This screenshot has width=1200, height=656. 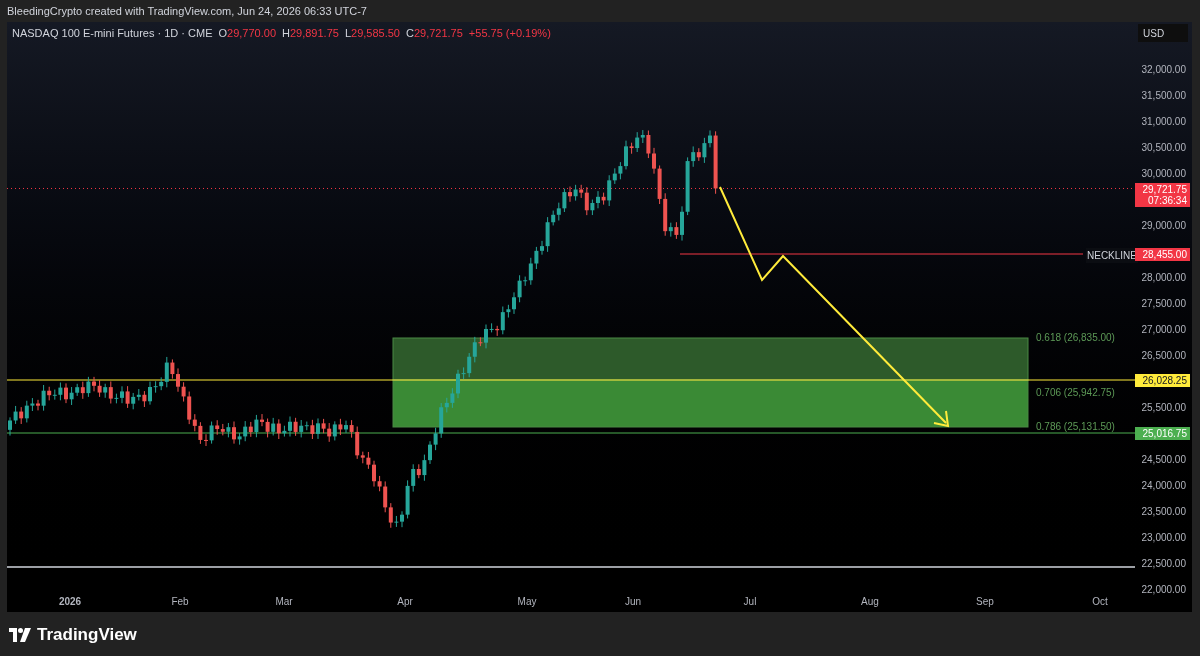 I want to click on price-tick: 32,000.00, so click(x=1163, y=70).